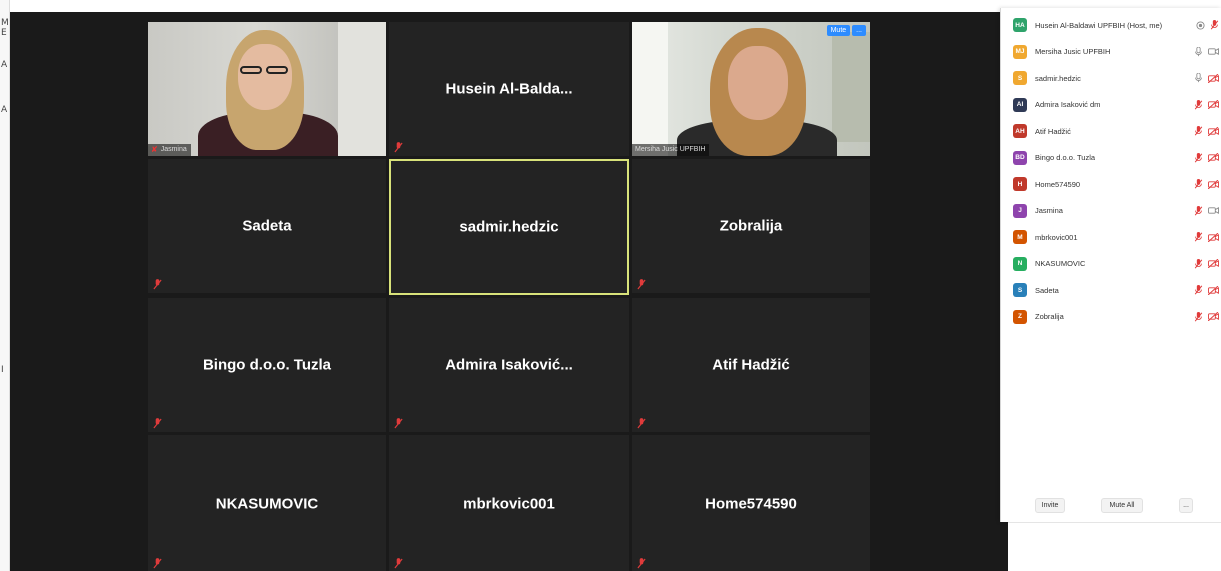 This screenshot has width=1221, height=571. I want to click on participant-row: N NKASUMOVIC, so click(1111, 264).